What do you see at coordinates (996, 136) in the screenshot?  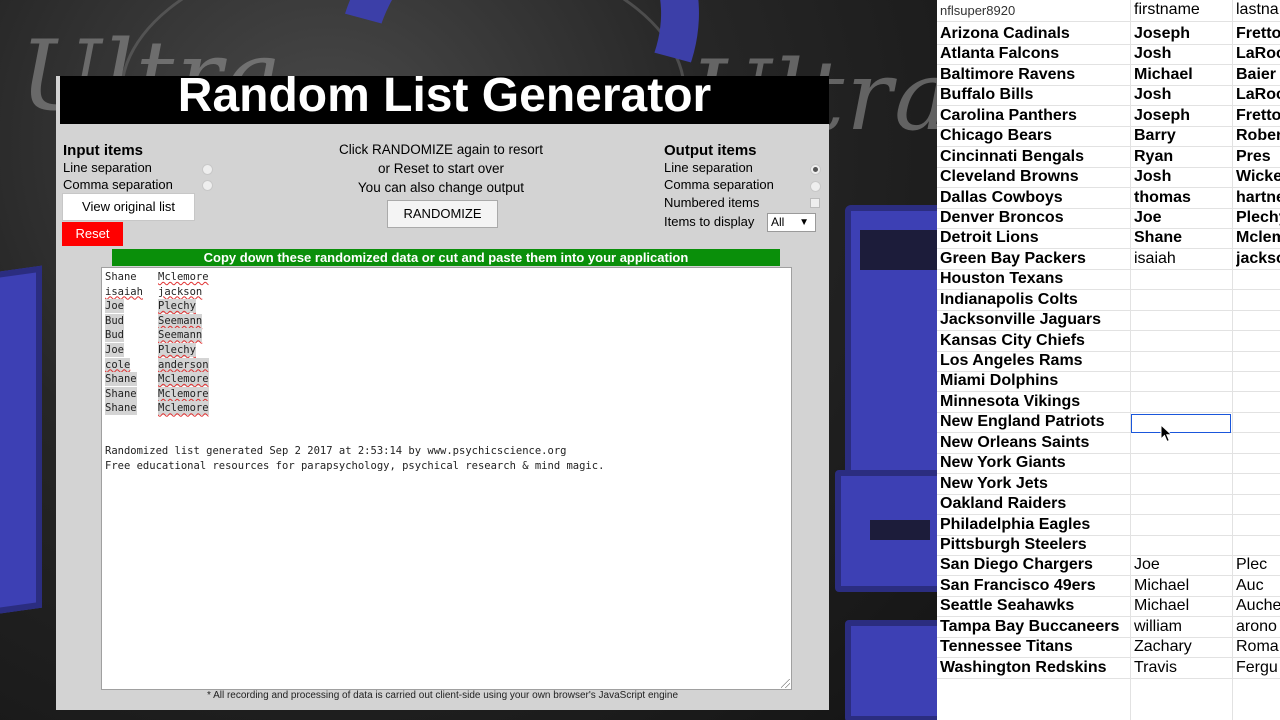 I see `team-cell: Chicago Bears` at bounding box center [996, 136].